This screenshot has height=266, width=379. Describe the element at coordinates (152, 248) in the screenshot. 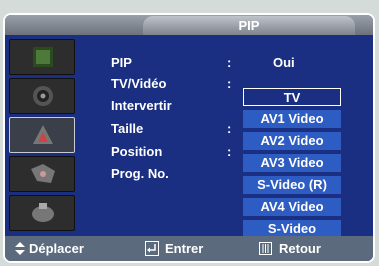

I see `enter-icon` at that location.